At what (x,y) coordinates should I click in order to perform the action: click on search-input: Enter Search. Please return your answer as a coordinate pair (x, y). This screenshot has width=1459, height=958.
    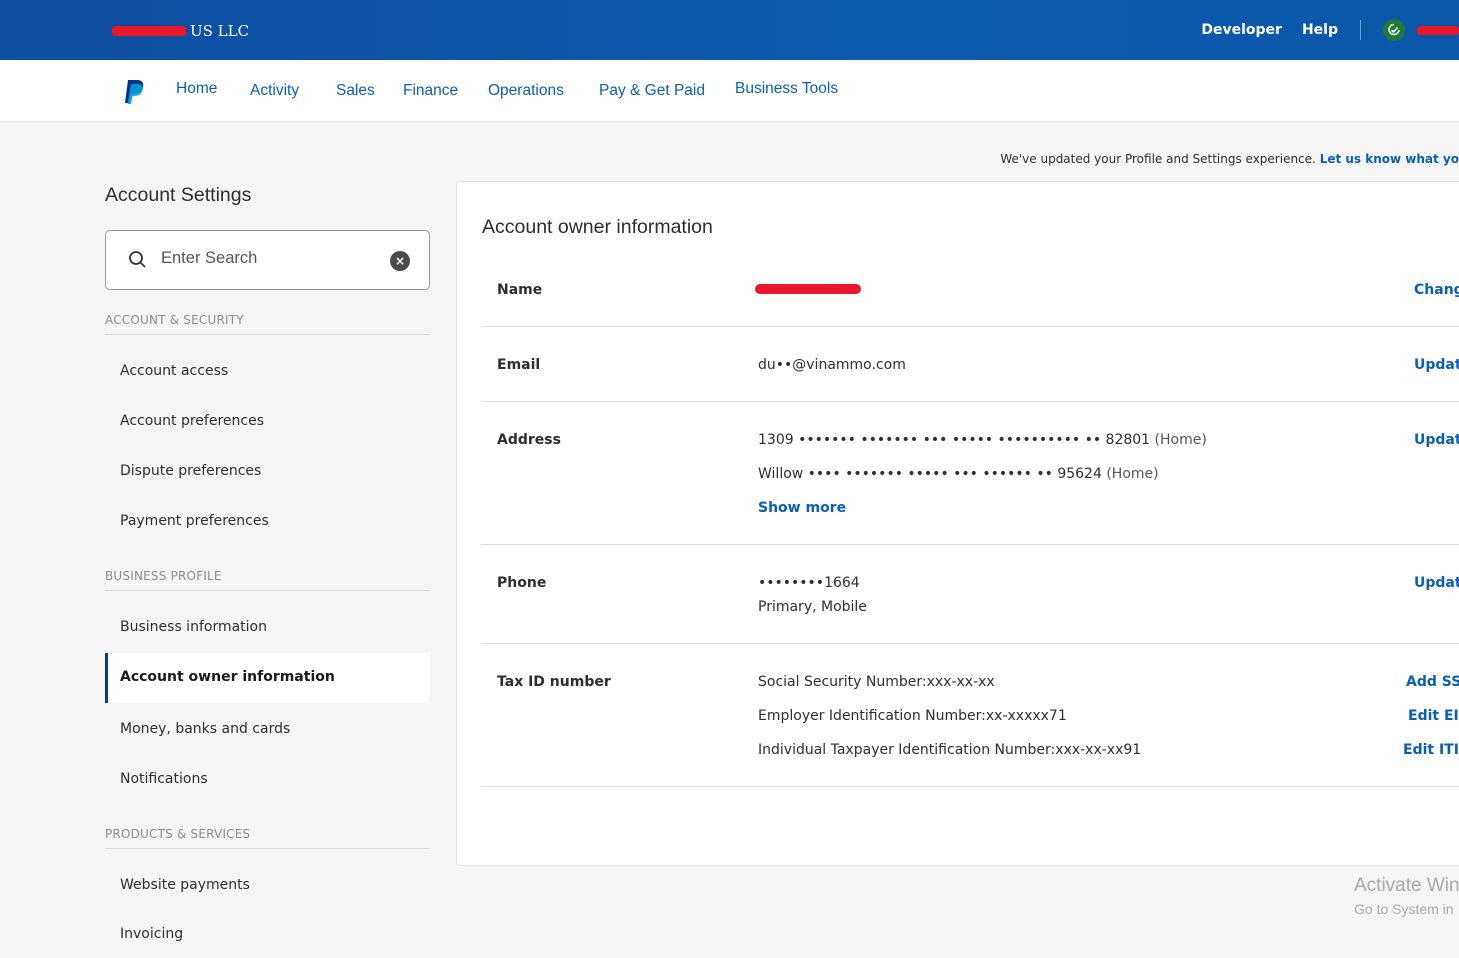
    Looking at the image, I should click on (209, 258).